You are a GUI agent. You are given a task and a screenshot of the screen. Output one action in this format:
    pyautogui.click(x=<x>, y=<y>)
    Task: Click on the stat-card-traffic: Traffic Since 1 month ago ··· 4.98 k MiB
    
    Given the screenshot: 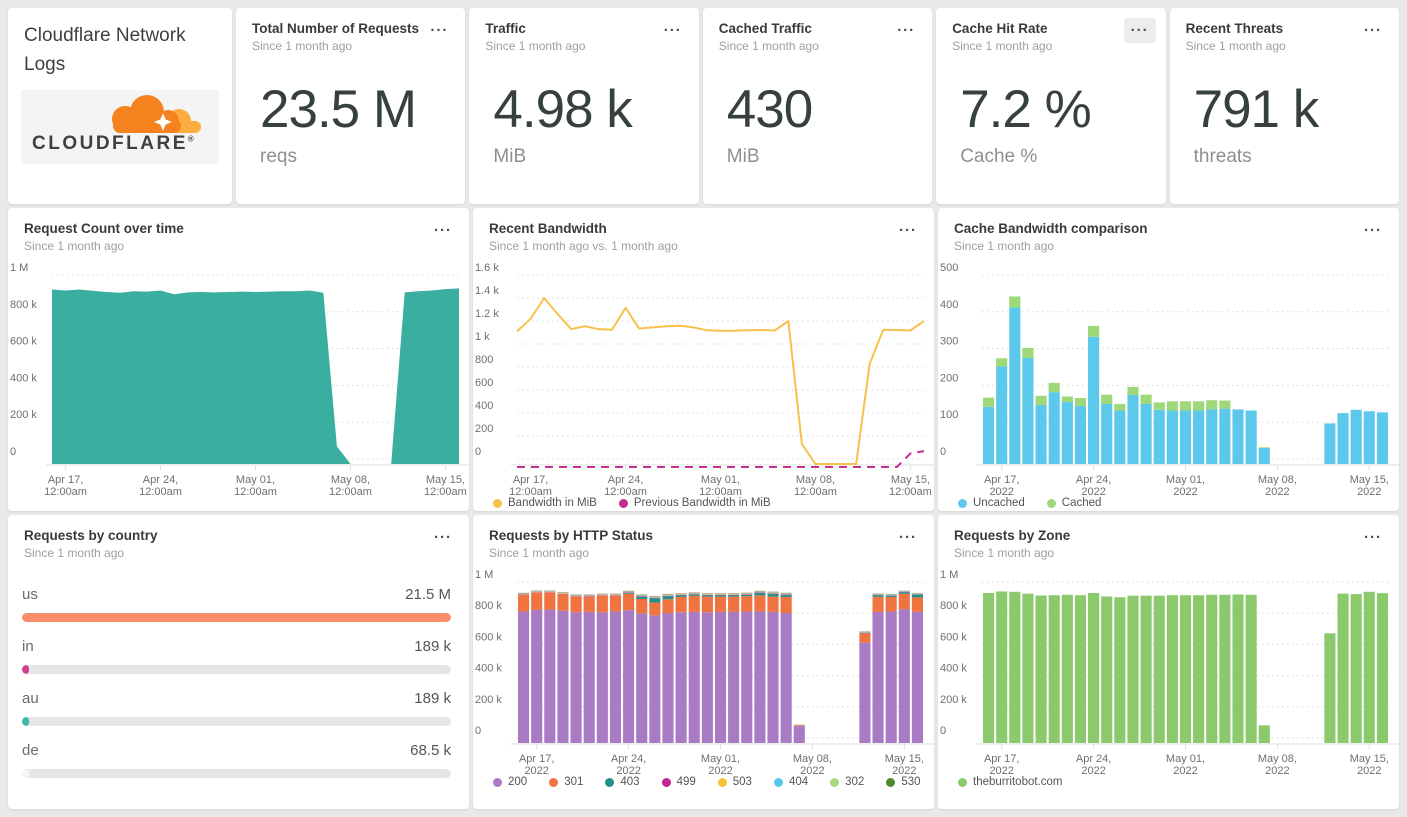 What is the action you would take?
    pyautogui.click(x=584, y=106)
    